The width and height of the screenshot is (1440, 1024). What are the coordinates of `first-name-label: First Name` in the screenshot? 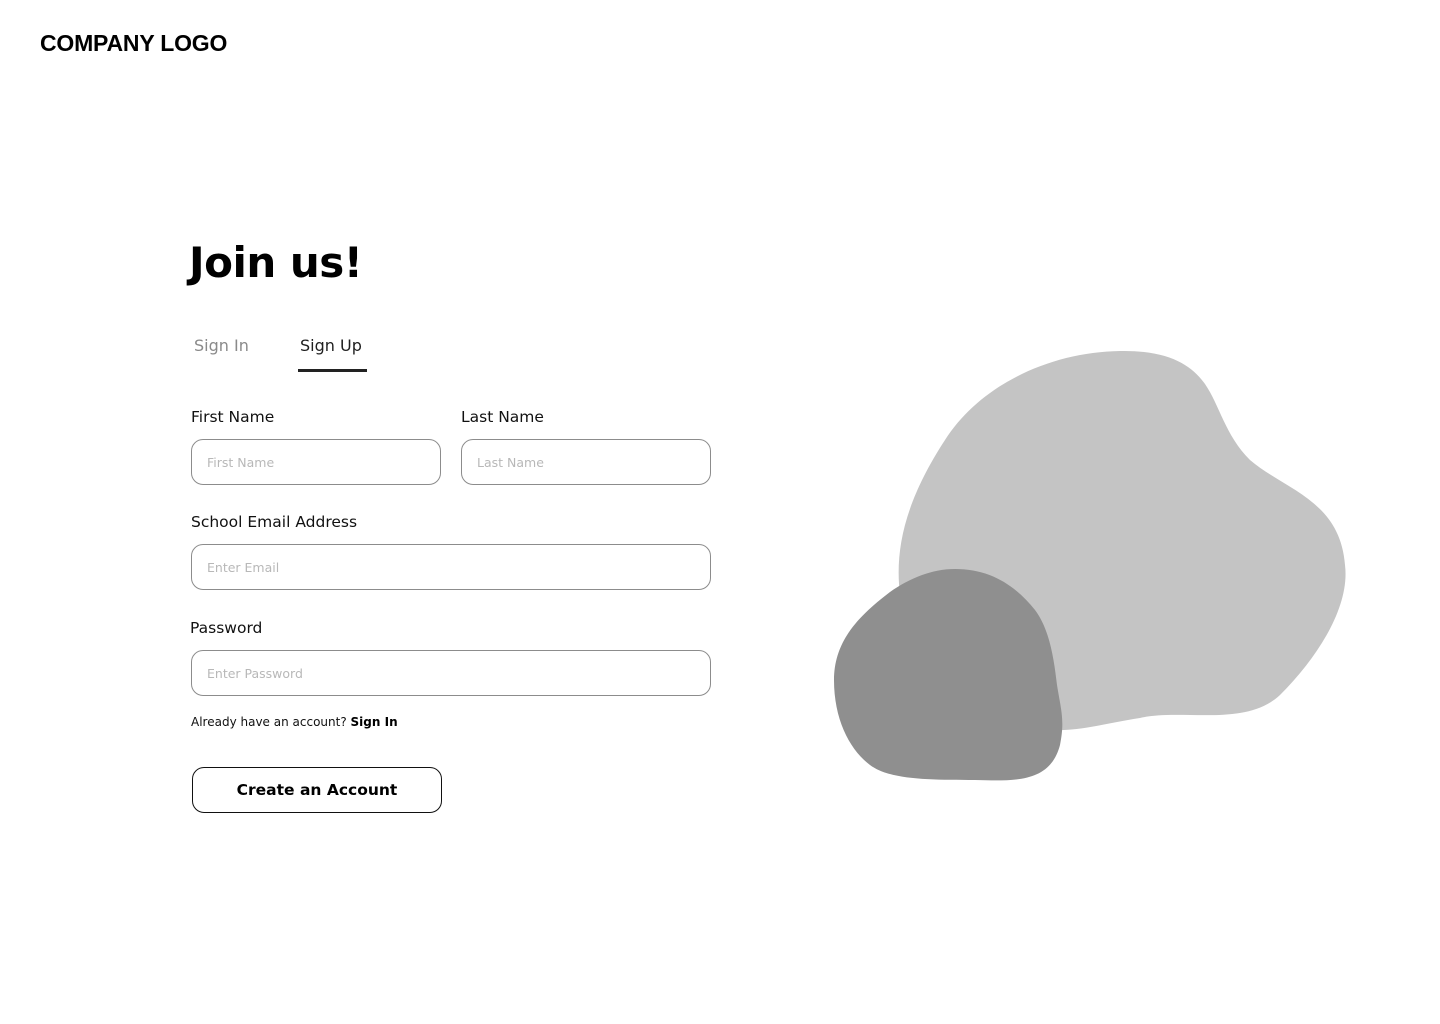 It's located at (233, 417).